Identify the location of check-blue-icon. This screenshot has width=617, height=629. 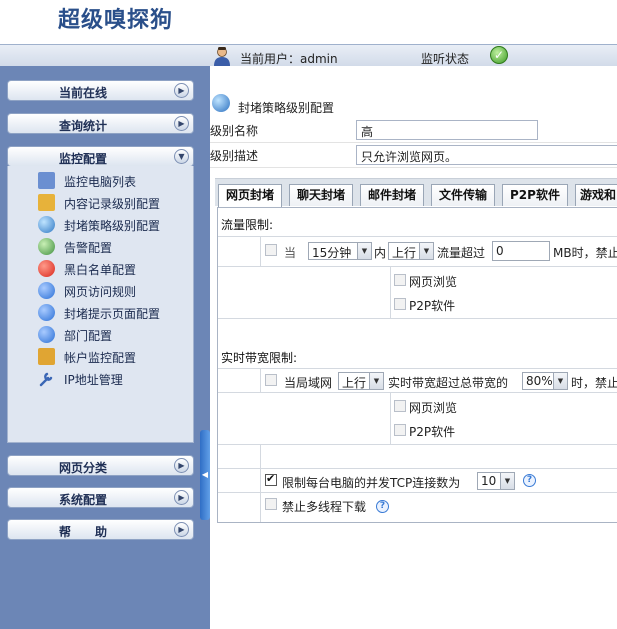
(46, 290).